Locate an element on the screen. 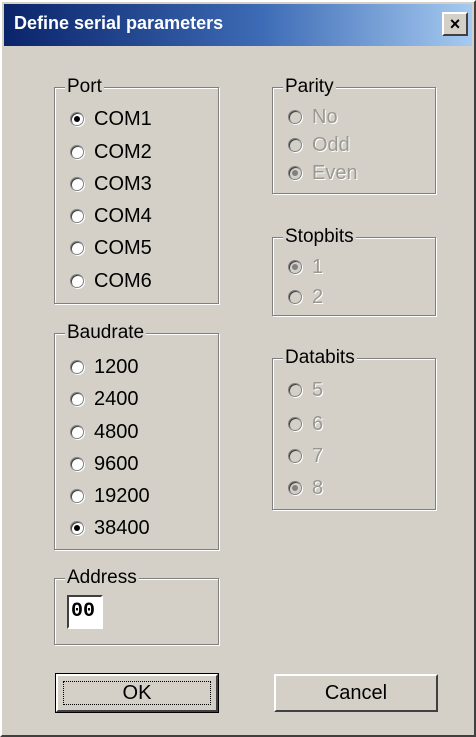 Image resolution: width=476 pixels, height=737 pixels. radio-label: No is located at coordinates (325, 116).